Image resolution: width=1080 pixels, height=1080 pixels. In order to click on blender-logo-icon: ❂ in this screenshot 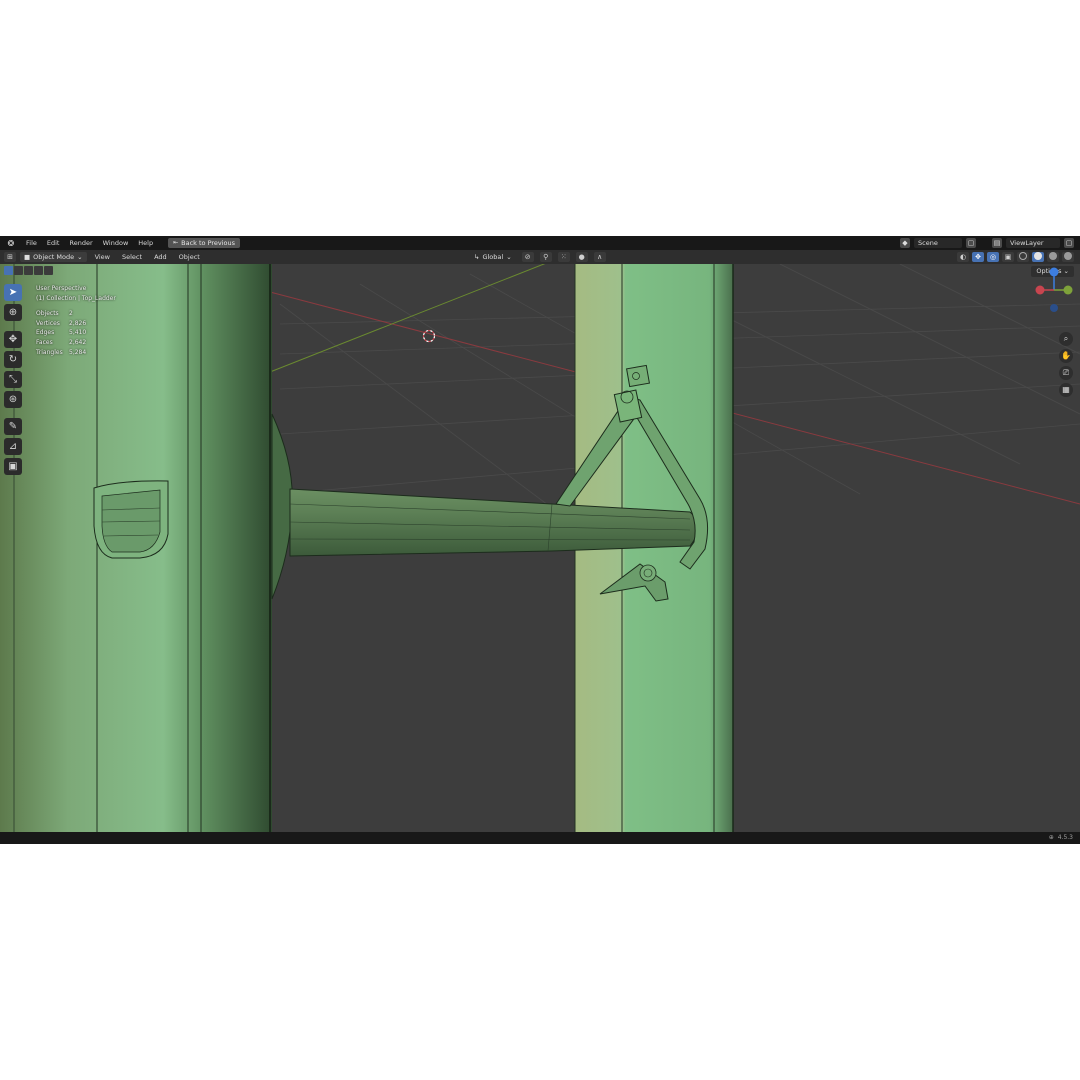, I will do `click(11, 243)`.